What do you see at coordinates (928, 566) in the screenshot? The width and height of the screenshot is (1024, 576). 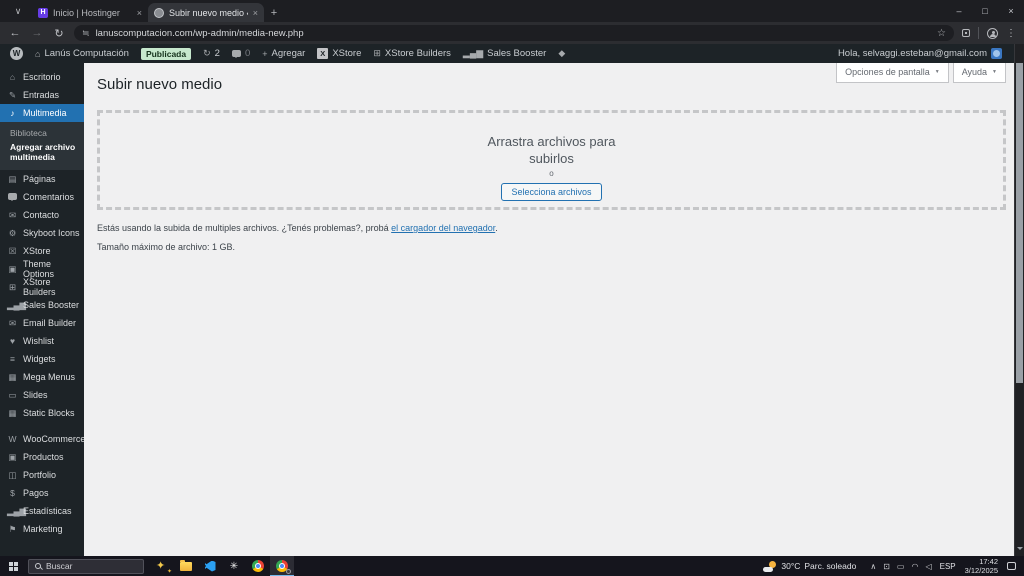 I see `volume-icon: ◁` at bounding box center [928, 566].